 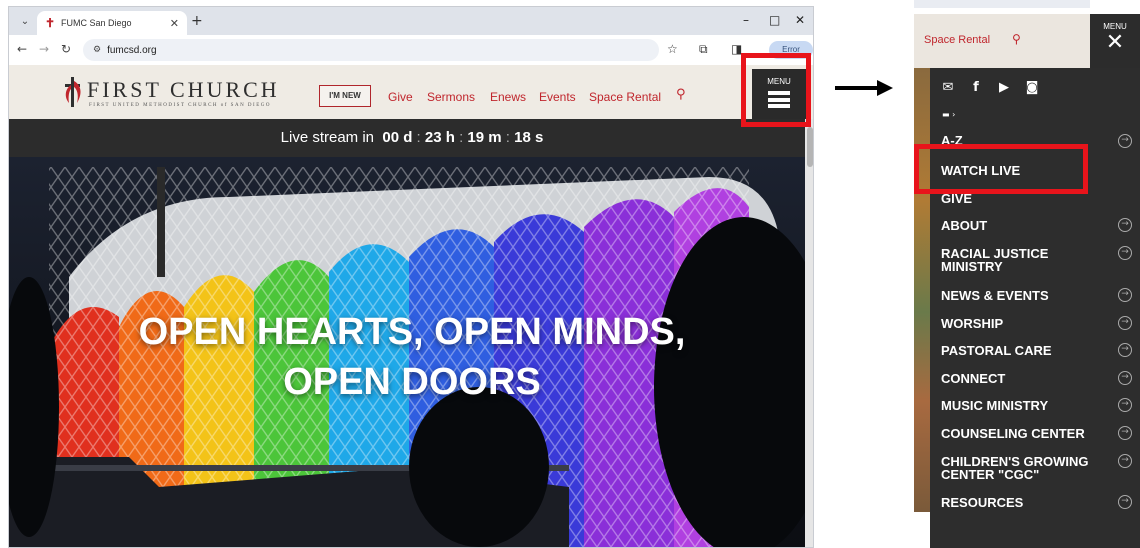 I want to click on countdown-days: 00 d, so click(x=397, y=137).